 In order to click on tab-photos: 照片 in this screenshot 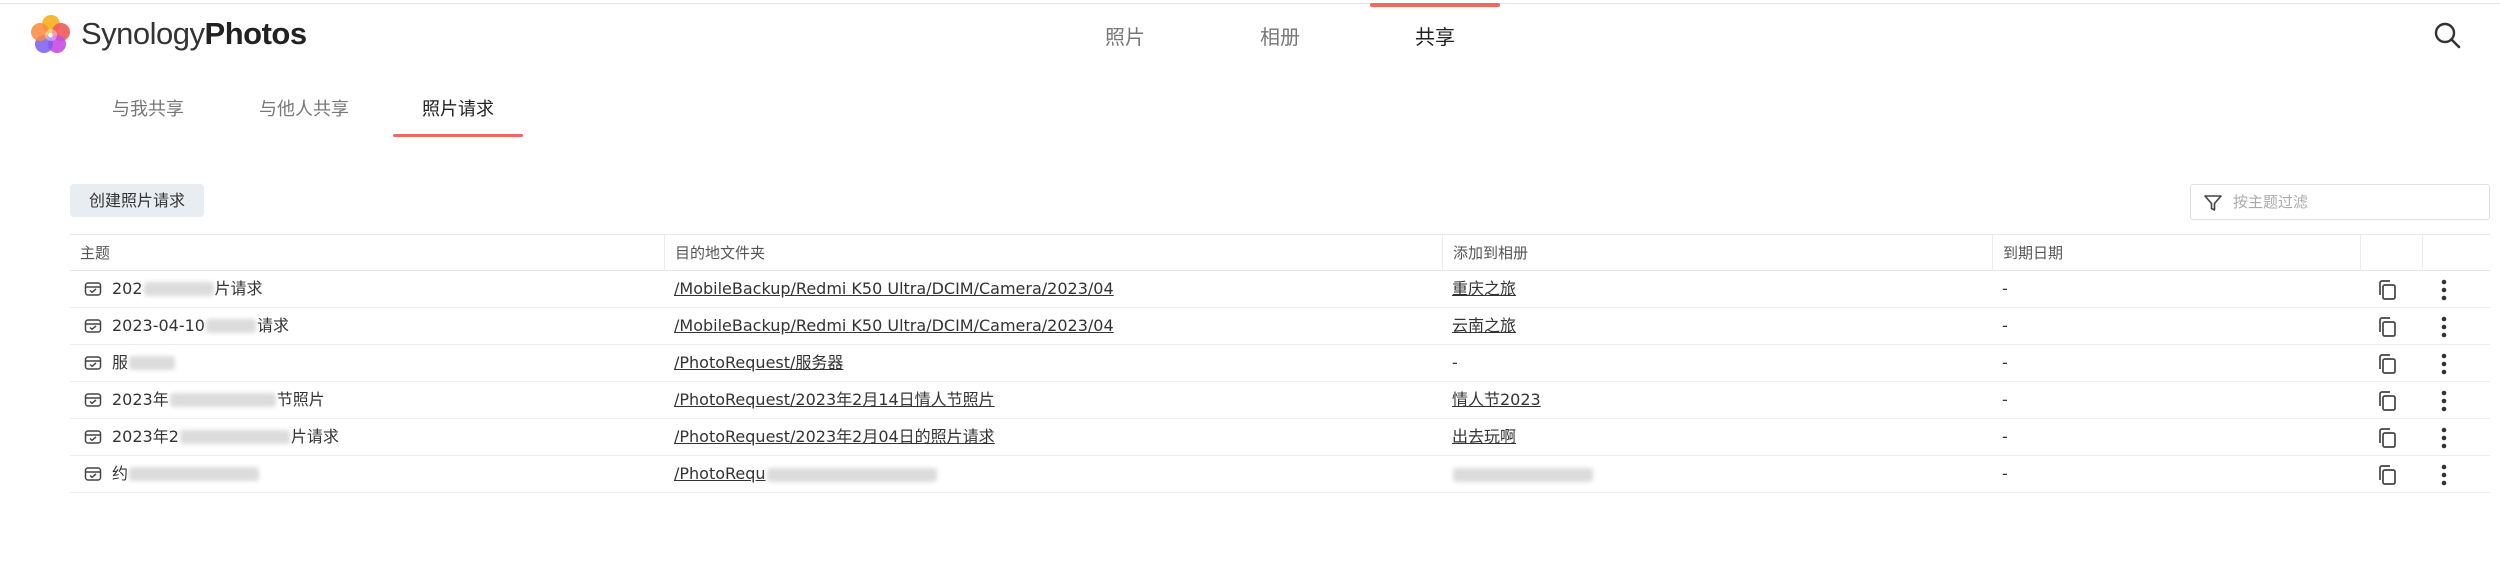, I will do `click(1125, 35)`.